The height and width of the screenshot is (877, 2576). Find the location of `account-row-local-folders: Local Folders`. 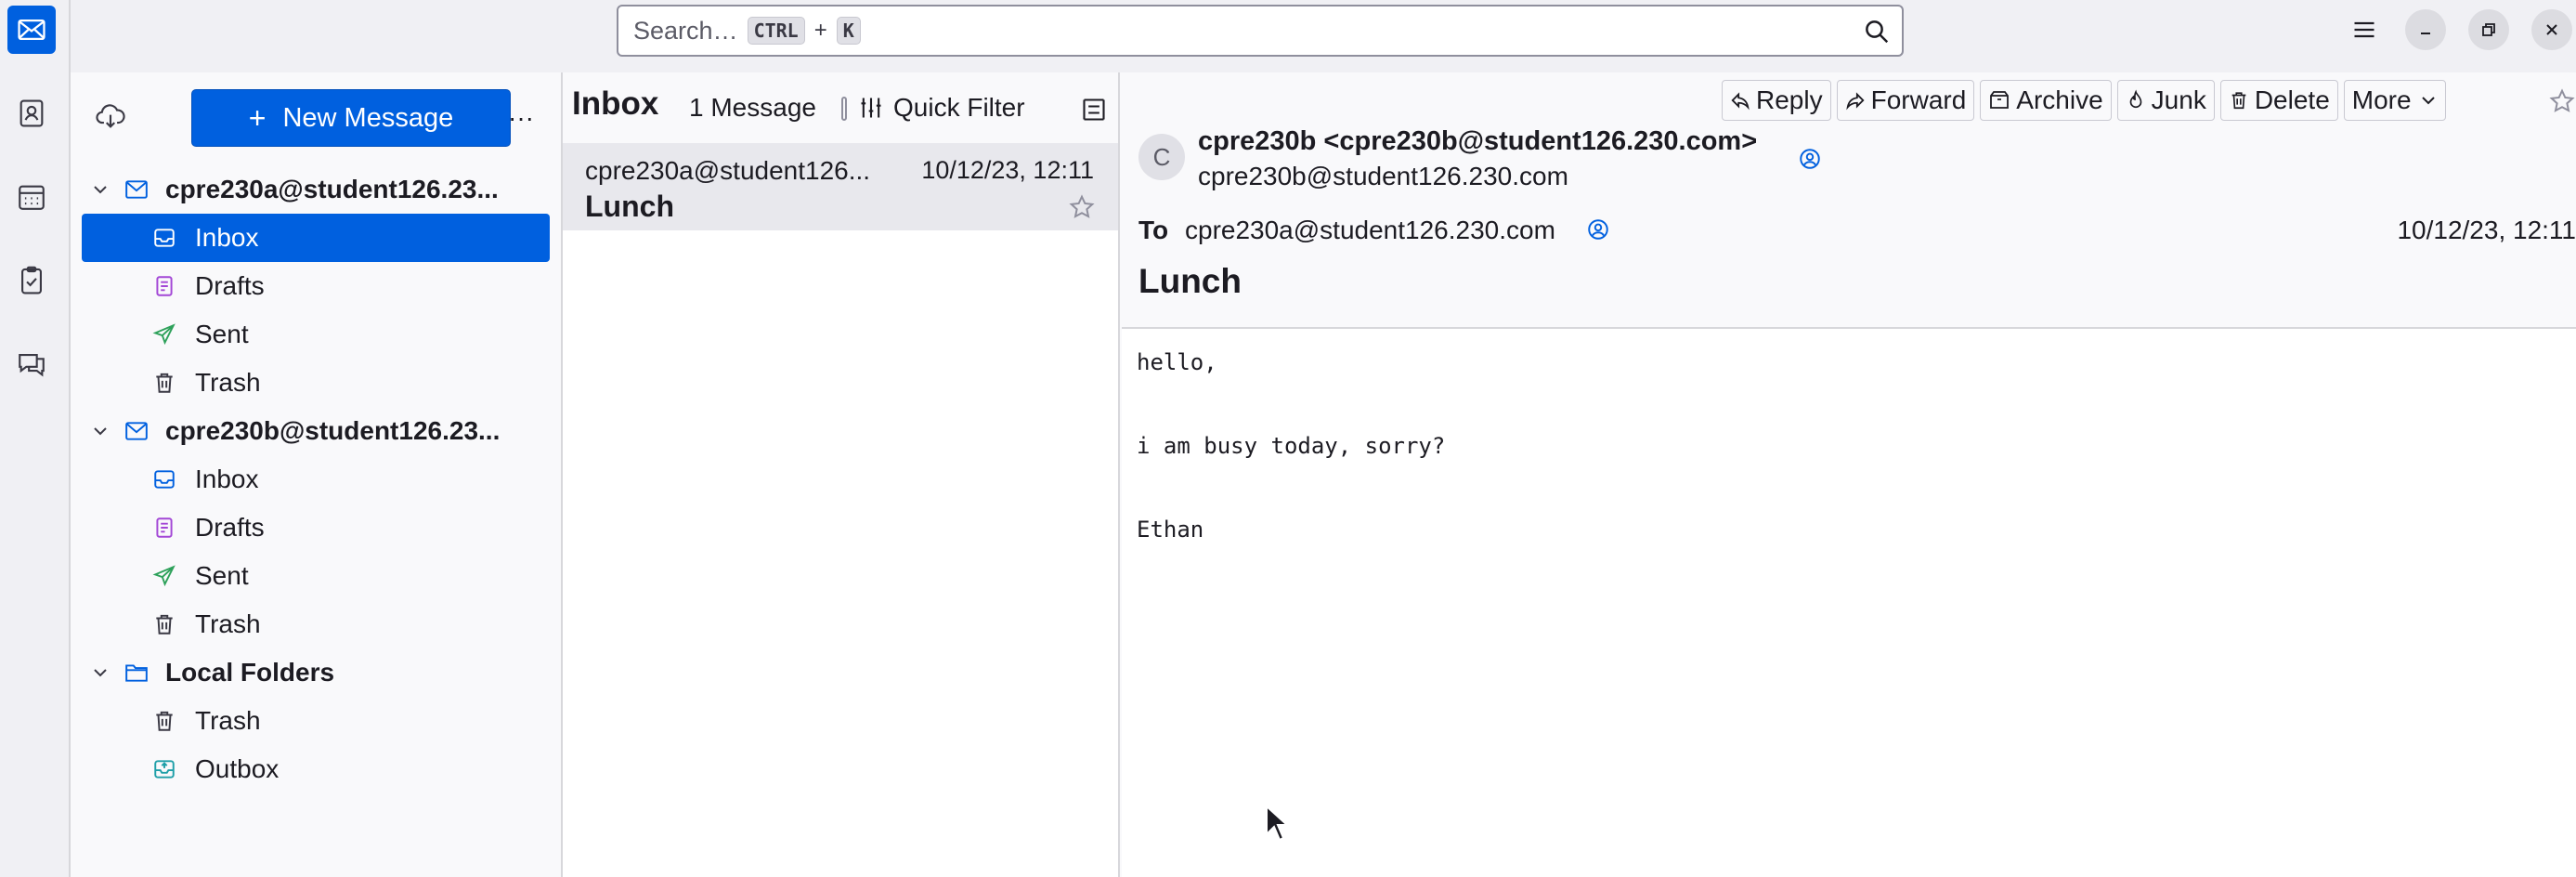

account-row-local-folders: Local Folders is located at coordinates (316, 673).